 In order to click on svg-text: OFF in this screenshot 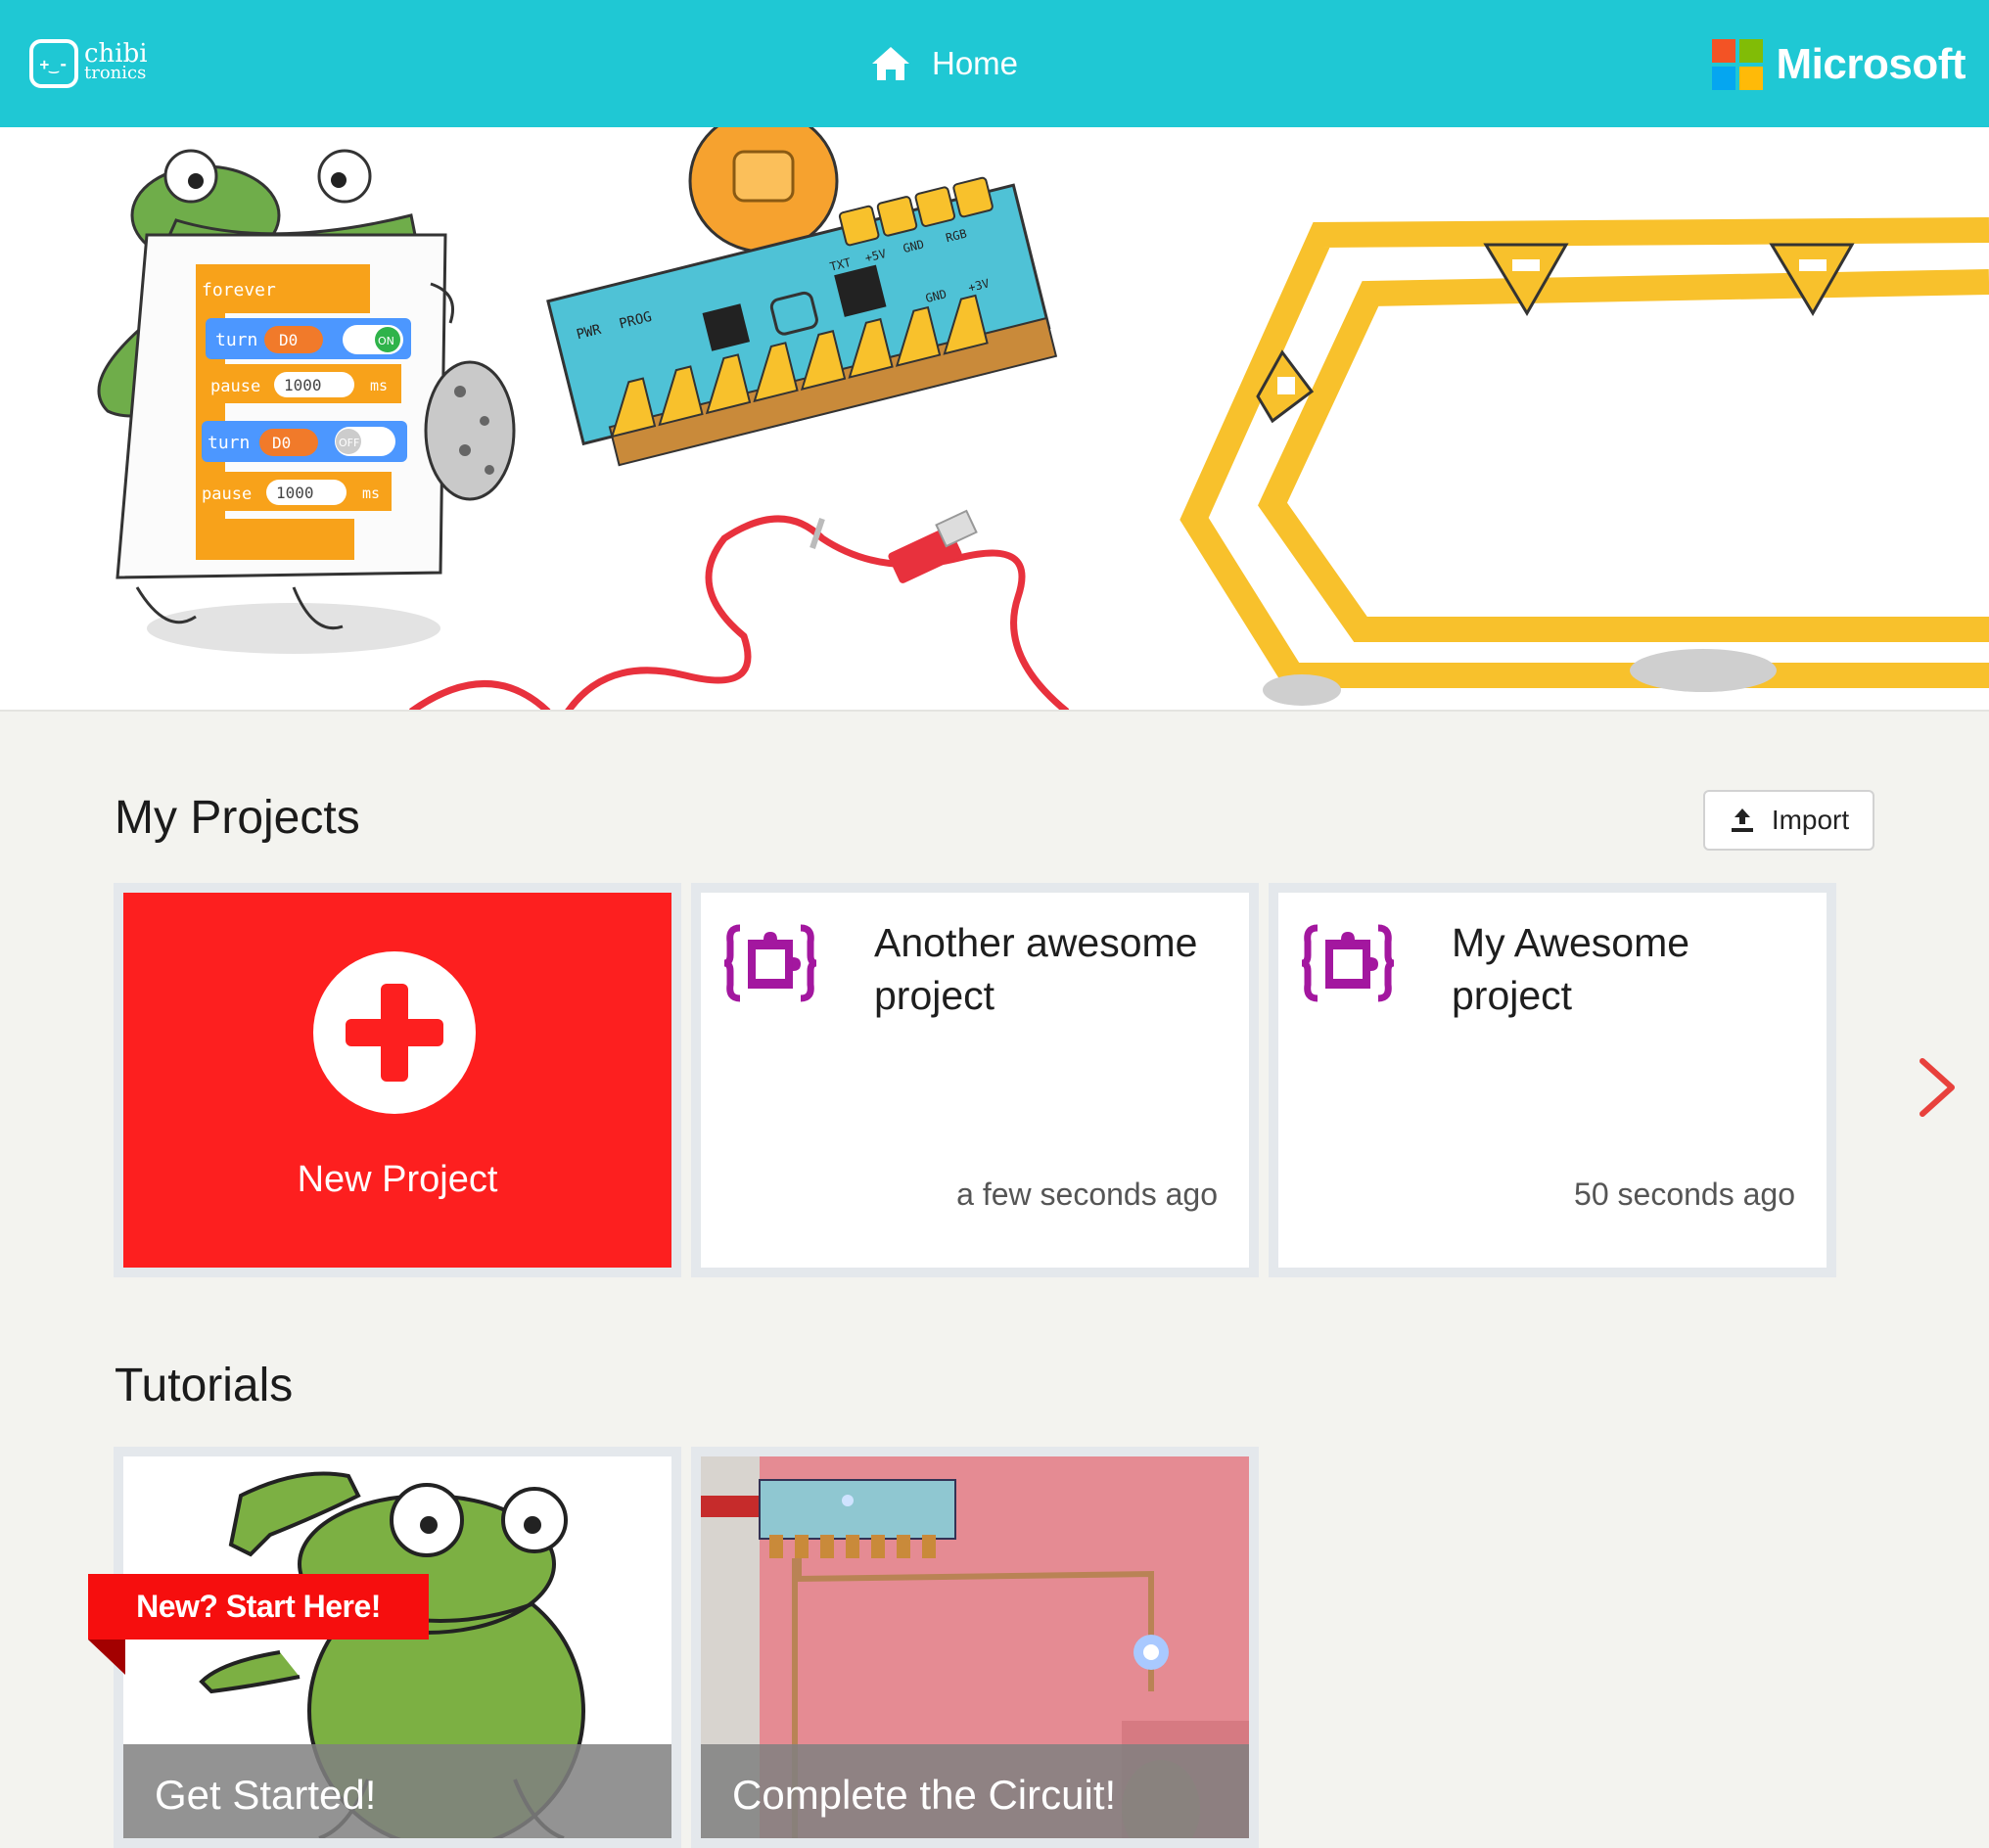, I will do `click(349, 443)`.